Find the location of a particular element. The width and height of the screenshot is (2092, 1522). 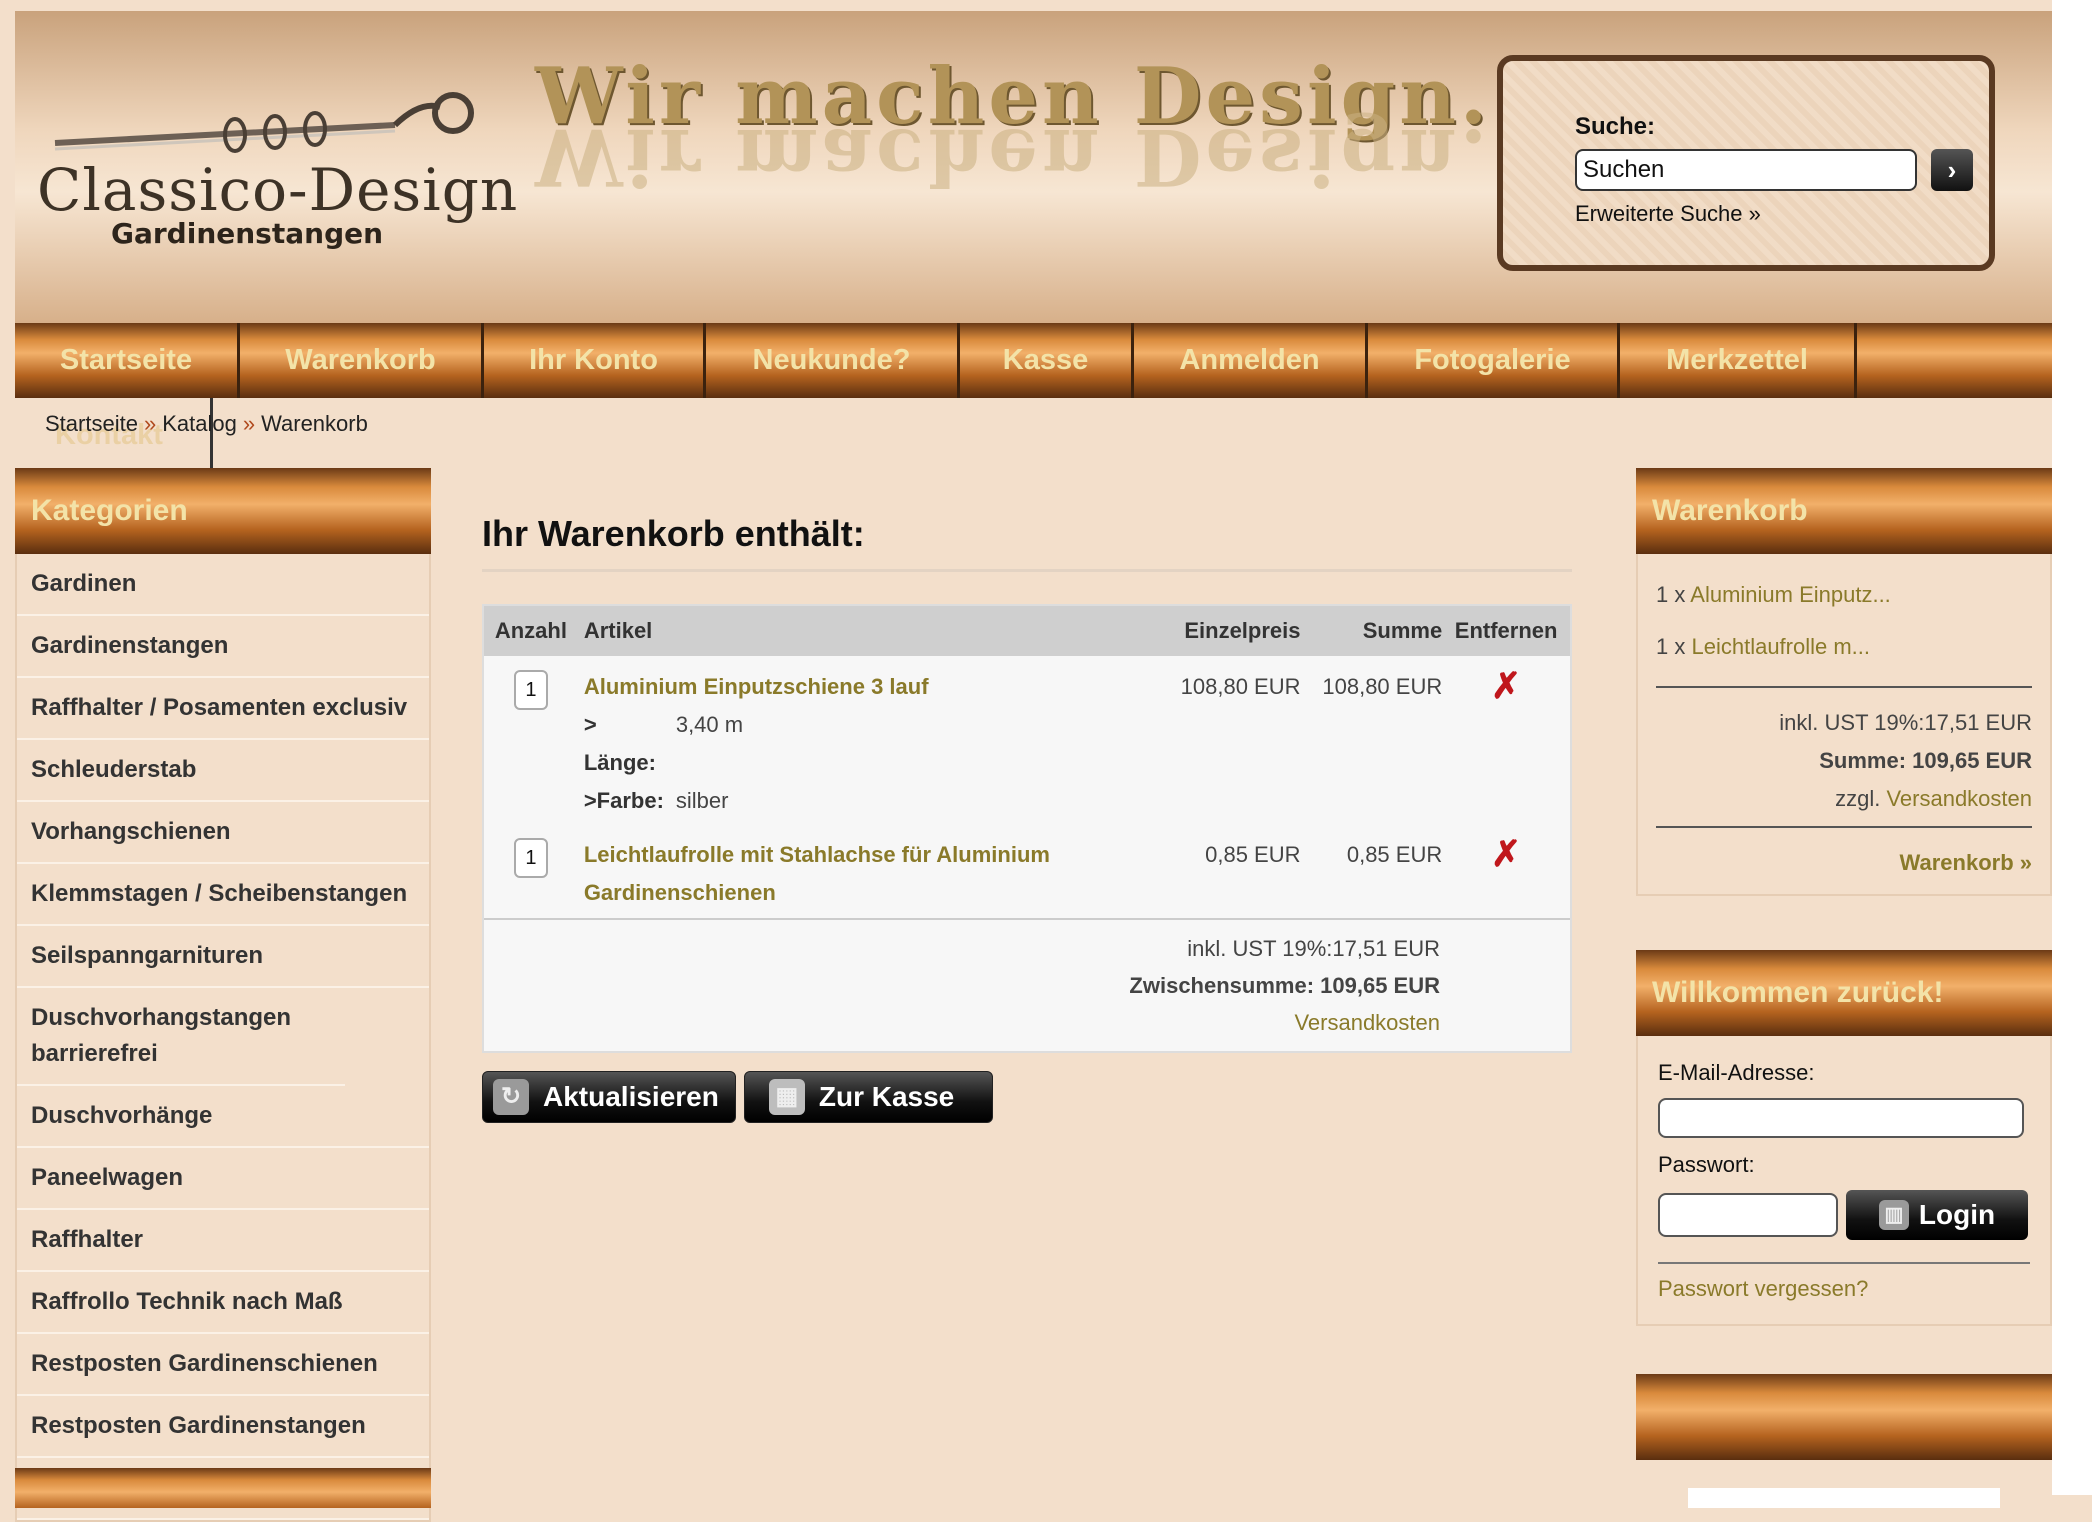

nav-warenkorb: Warenkorb is located at coordinates (362, 360).